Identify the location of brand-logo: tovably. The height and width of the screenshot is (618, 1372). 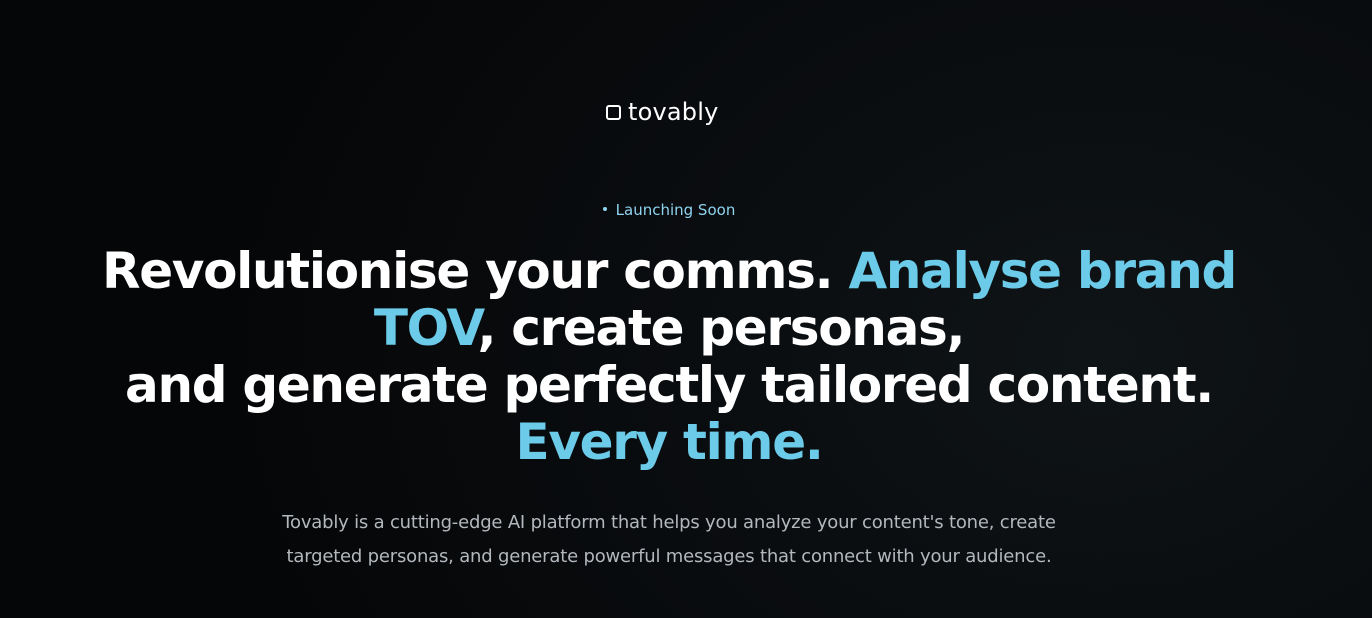
(662, 112).